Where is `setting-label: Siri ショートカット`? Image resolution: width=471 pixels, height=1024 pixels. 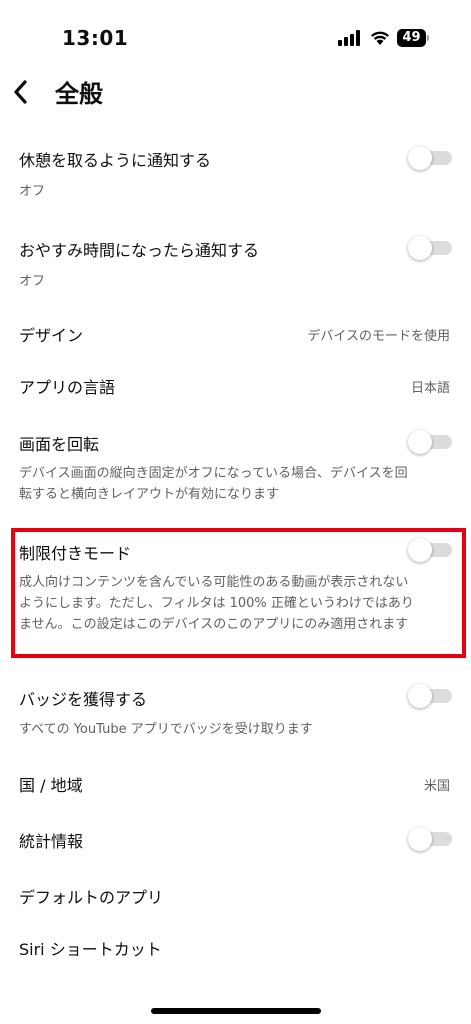 setting-label: Siri ショートカット is located at coordinates (90, 949).